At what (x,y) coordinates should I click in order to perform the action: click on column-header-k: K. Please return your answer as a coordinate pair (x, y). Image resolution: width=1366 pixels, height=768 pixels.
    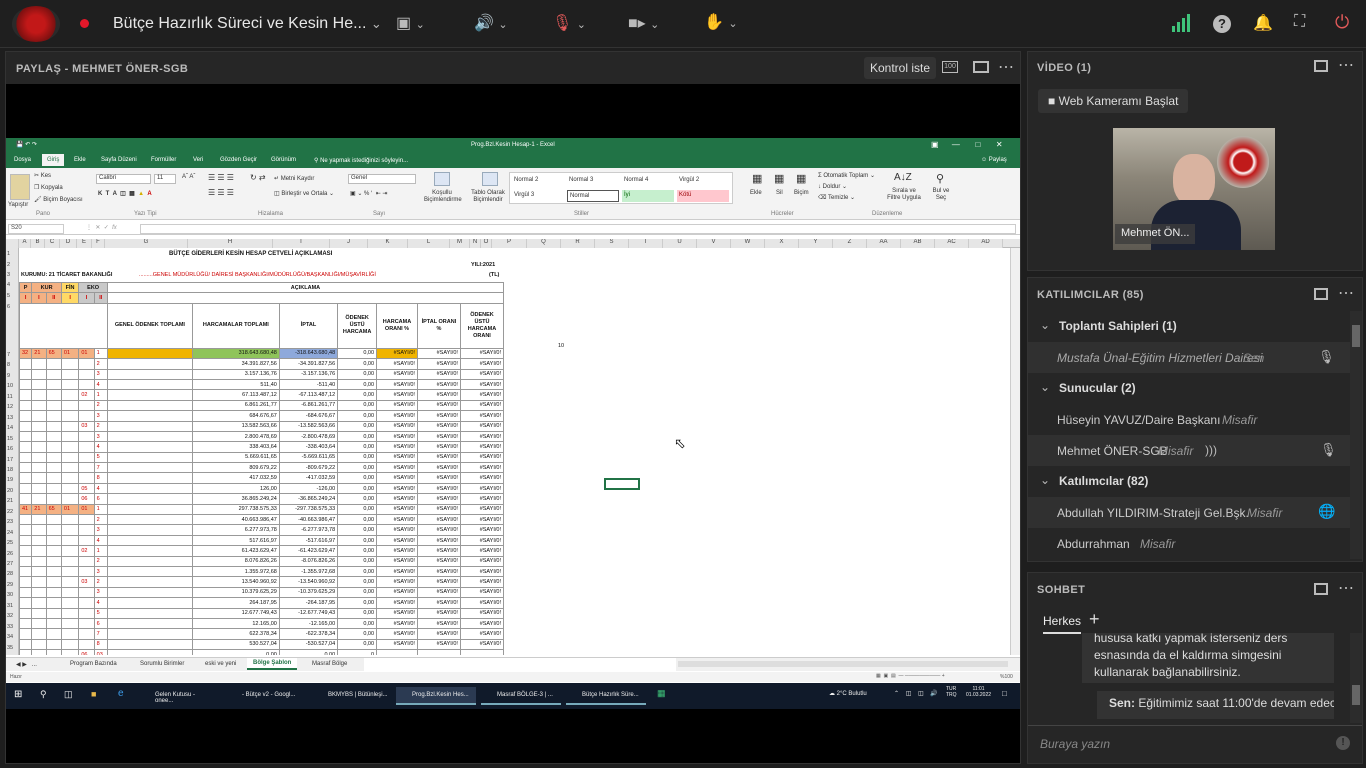
    Looking at the image, I should click on (388, 243).